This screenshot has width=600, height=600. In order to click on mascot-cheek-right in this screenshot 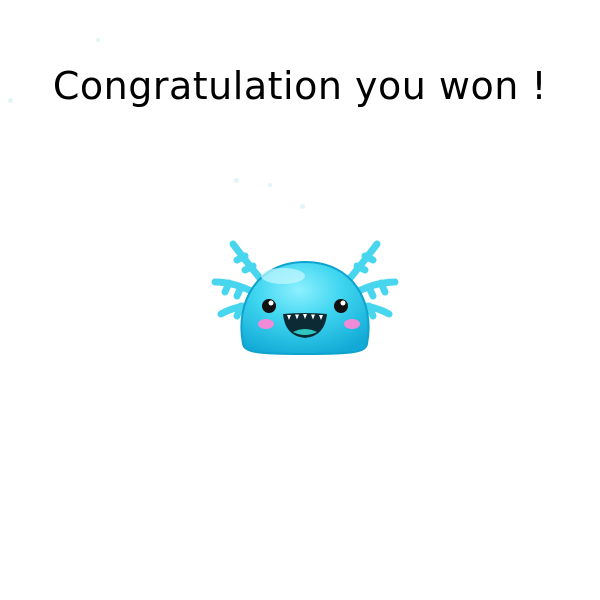, I will do `click(352, 324)`.